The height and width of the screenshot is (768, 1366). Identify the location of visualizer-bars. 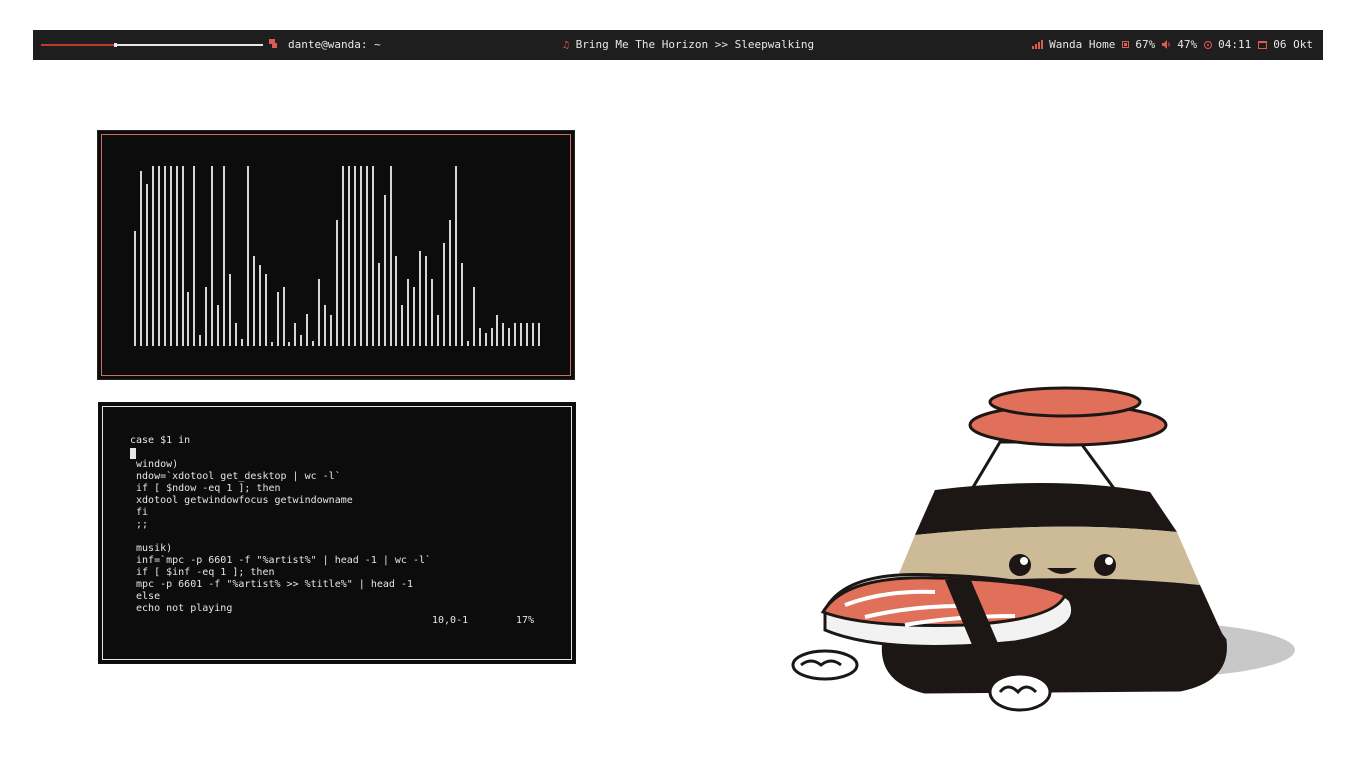
(339, 256).